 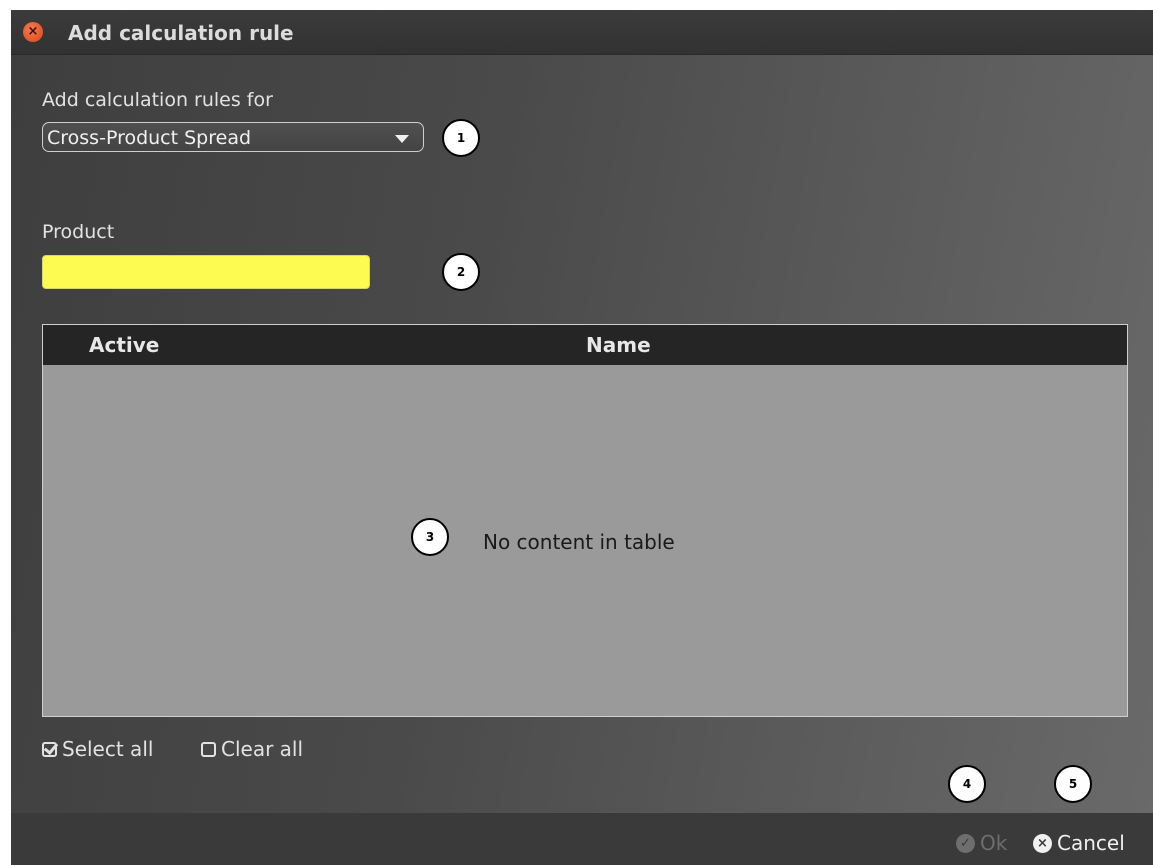 I want to click on column-header-name: Name, so click(x=618, y=345).